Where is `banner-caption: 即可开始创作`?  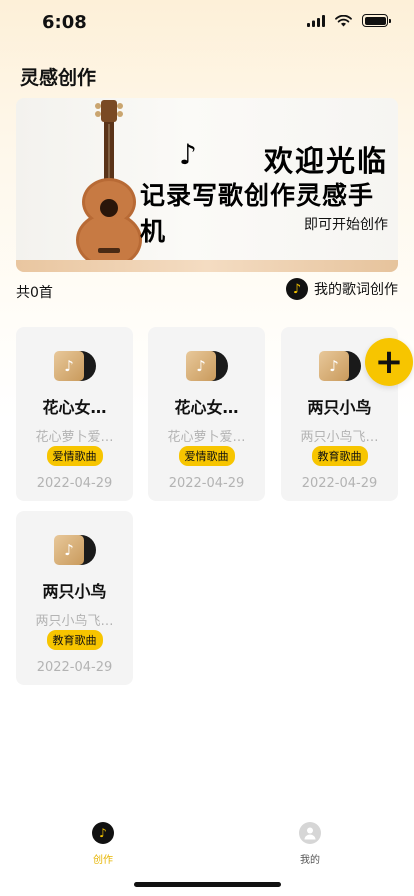
banner-caption: 即可开始创作 is located at coordinates (346, 225).